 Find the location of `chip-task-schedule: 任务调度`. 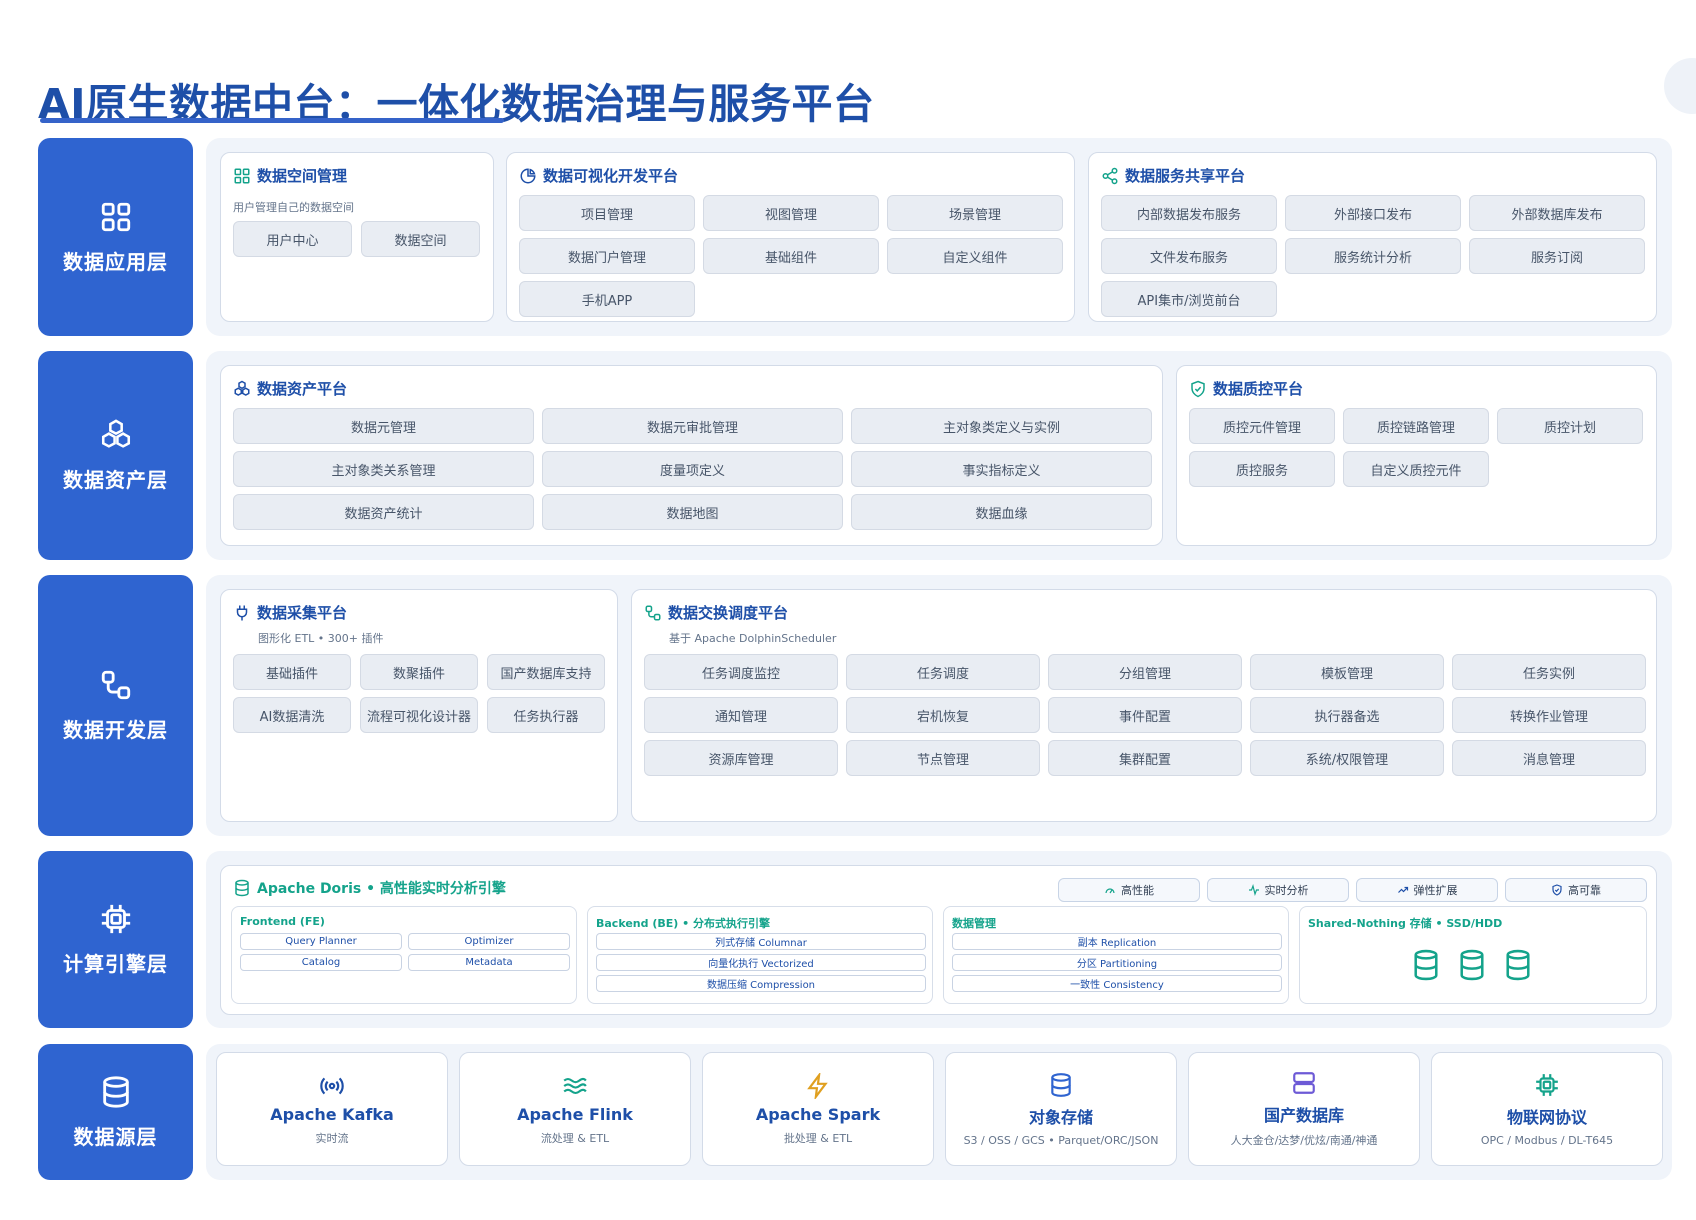

chip-task-schedule: 任务调度 is located at coordinates (943, 672).